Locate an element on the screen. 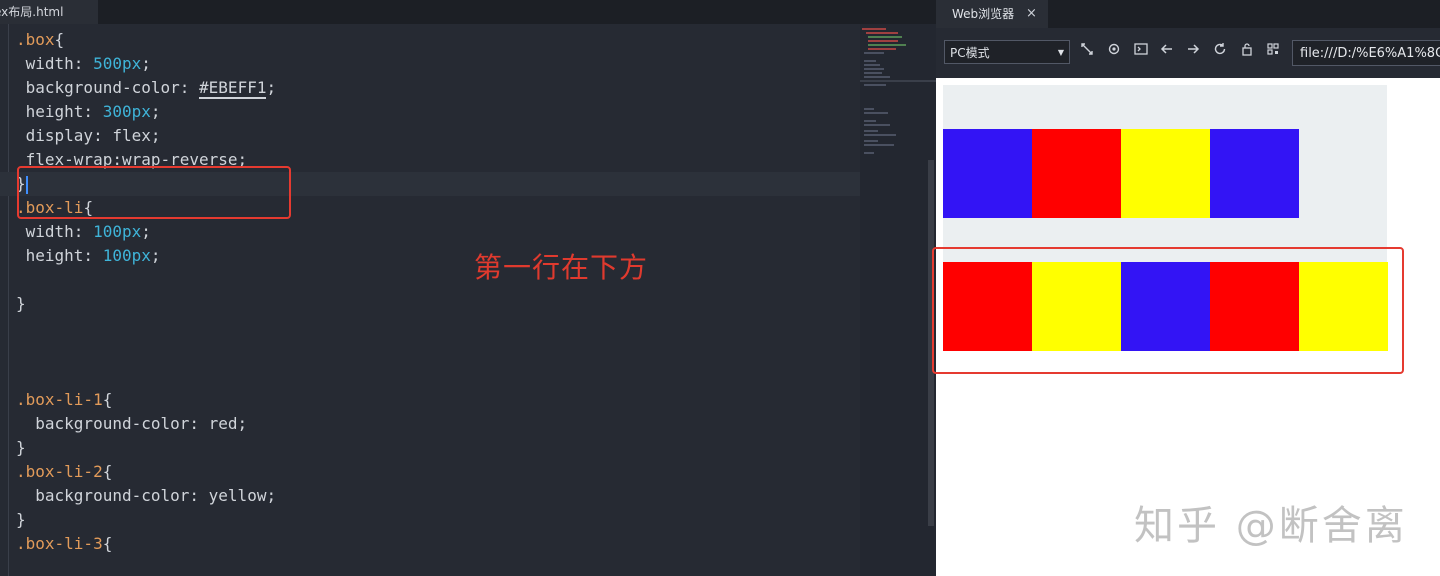  url-input: file:///D:/%E6%A1%8C is located at coordinates (1366, 53).